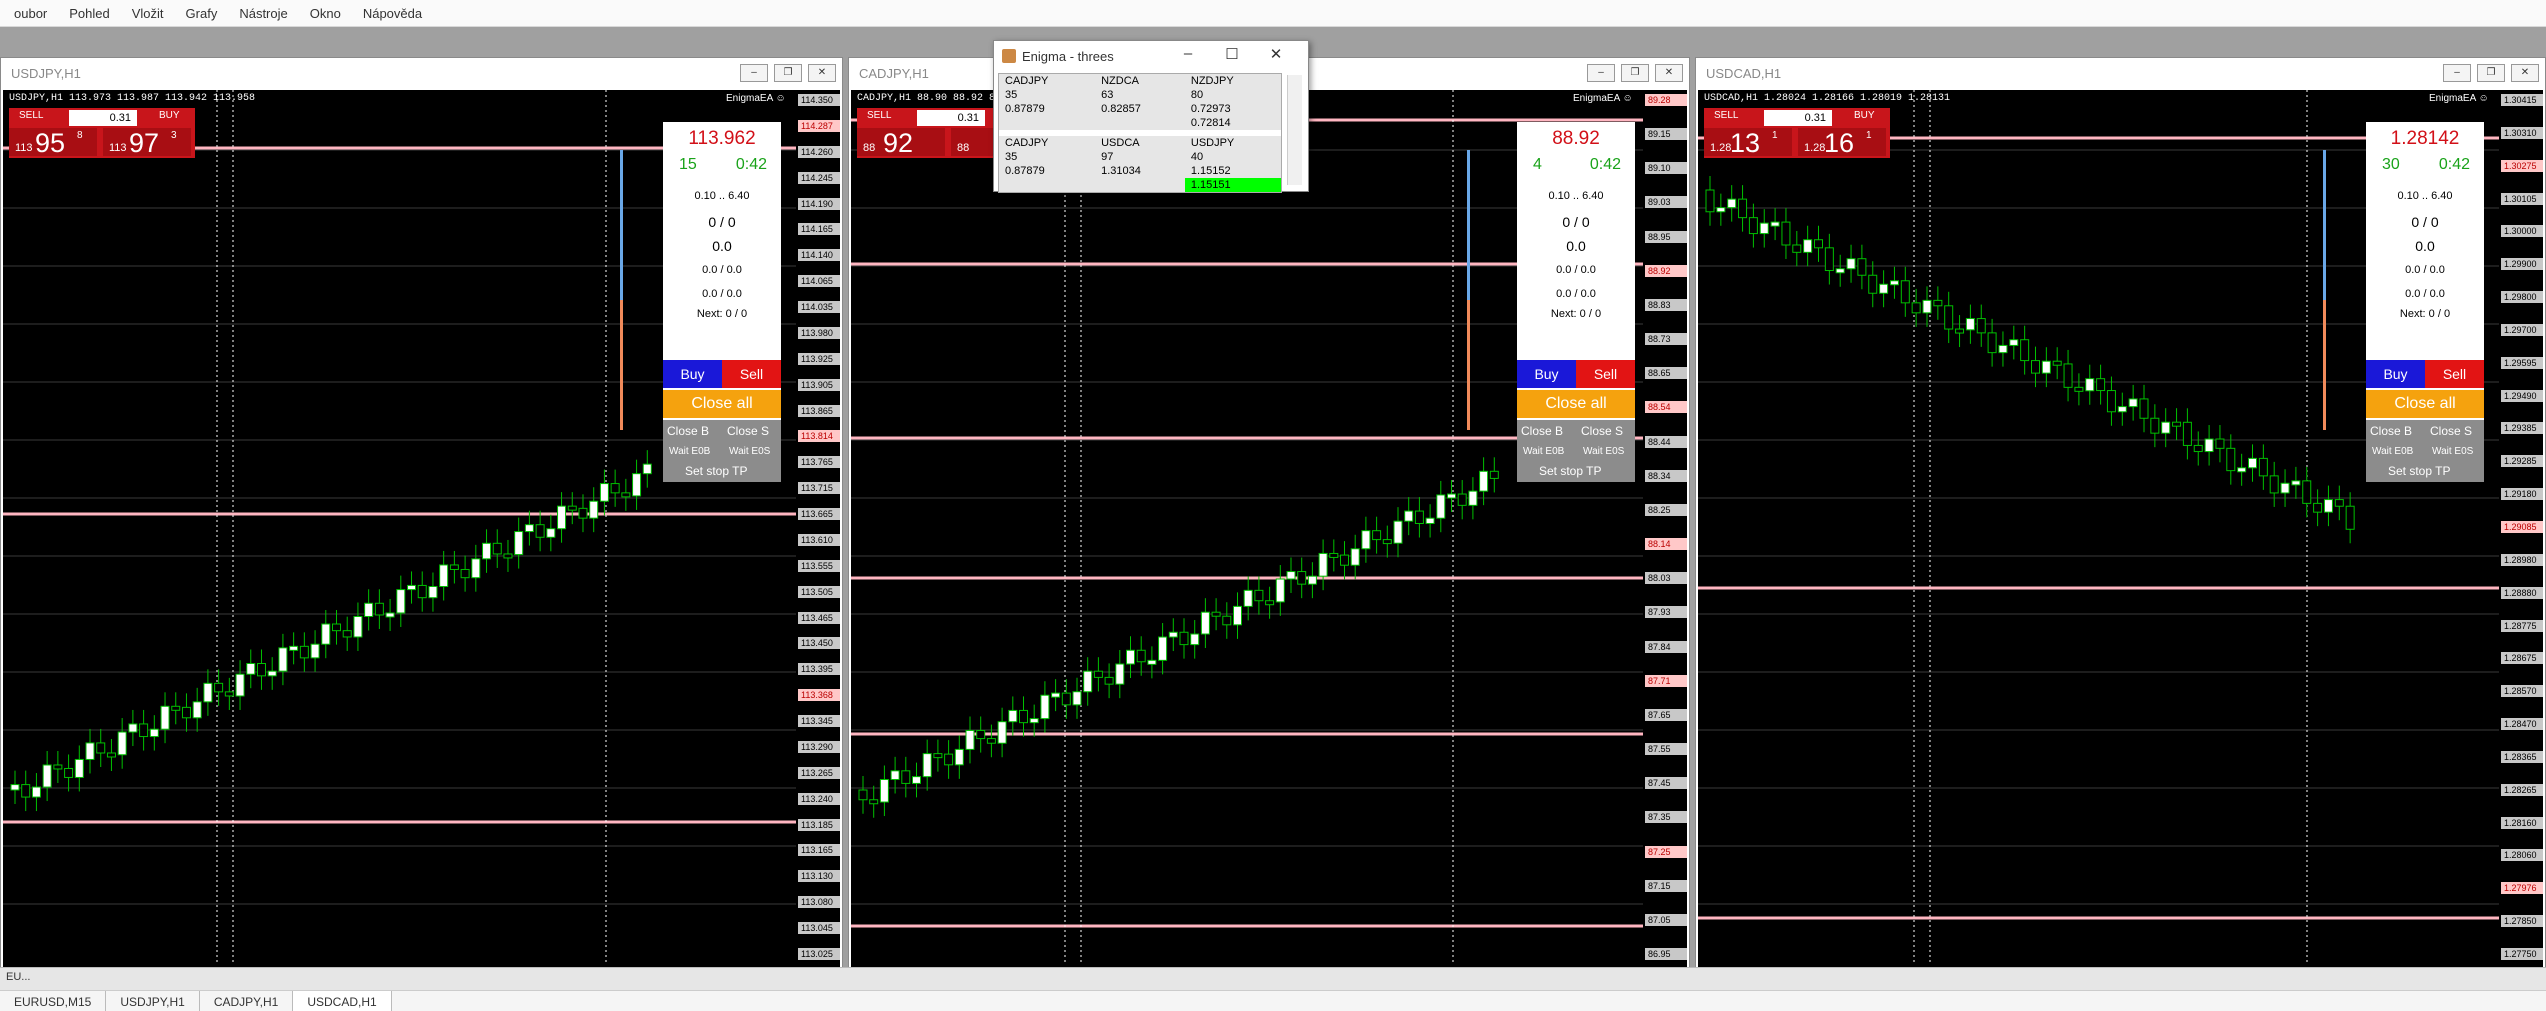 The width and height of the screenshot is (2546, 1011). I want to click on window-titlebar: USDCAD,H1 – ❐ ✕, so click(2120, 73).